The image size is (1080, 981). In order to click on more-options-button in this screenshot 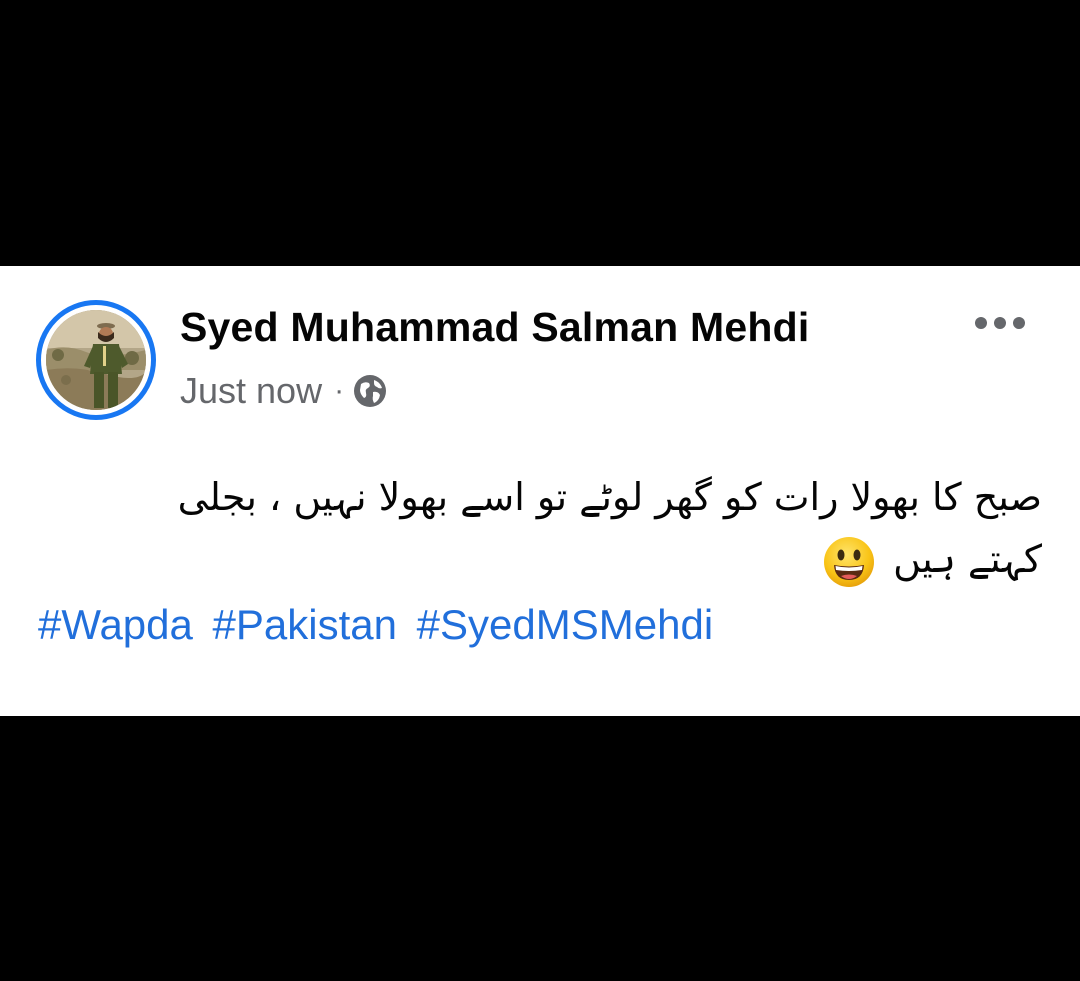, I will do `click(1000, 323)`.